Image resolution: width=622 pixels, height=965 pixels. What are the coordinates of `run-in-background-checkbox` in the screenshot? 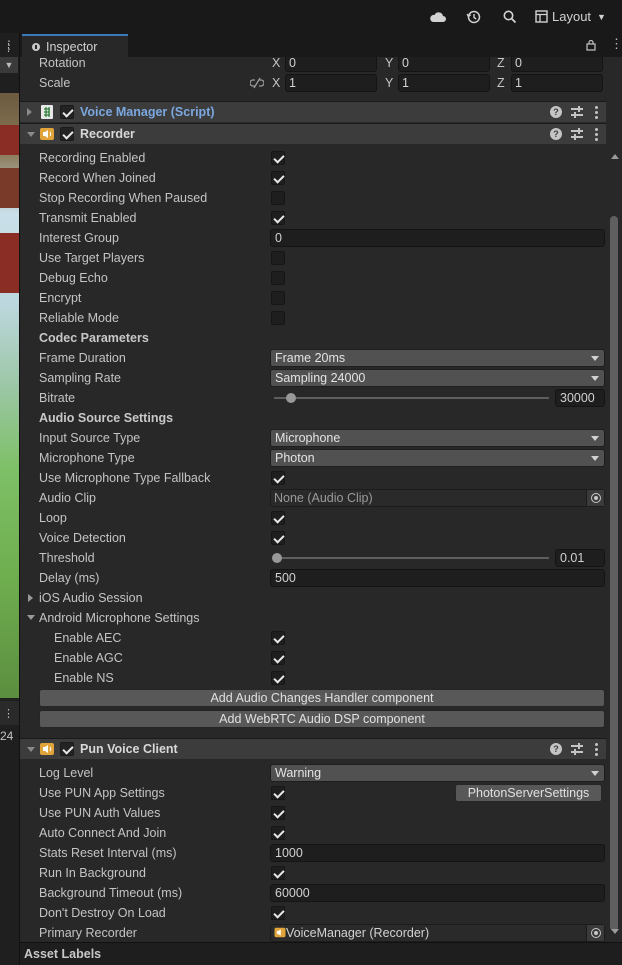 It's located at (278, 873).